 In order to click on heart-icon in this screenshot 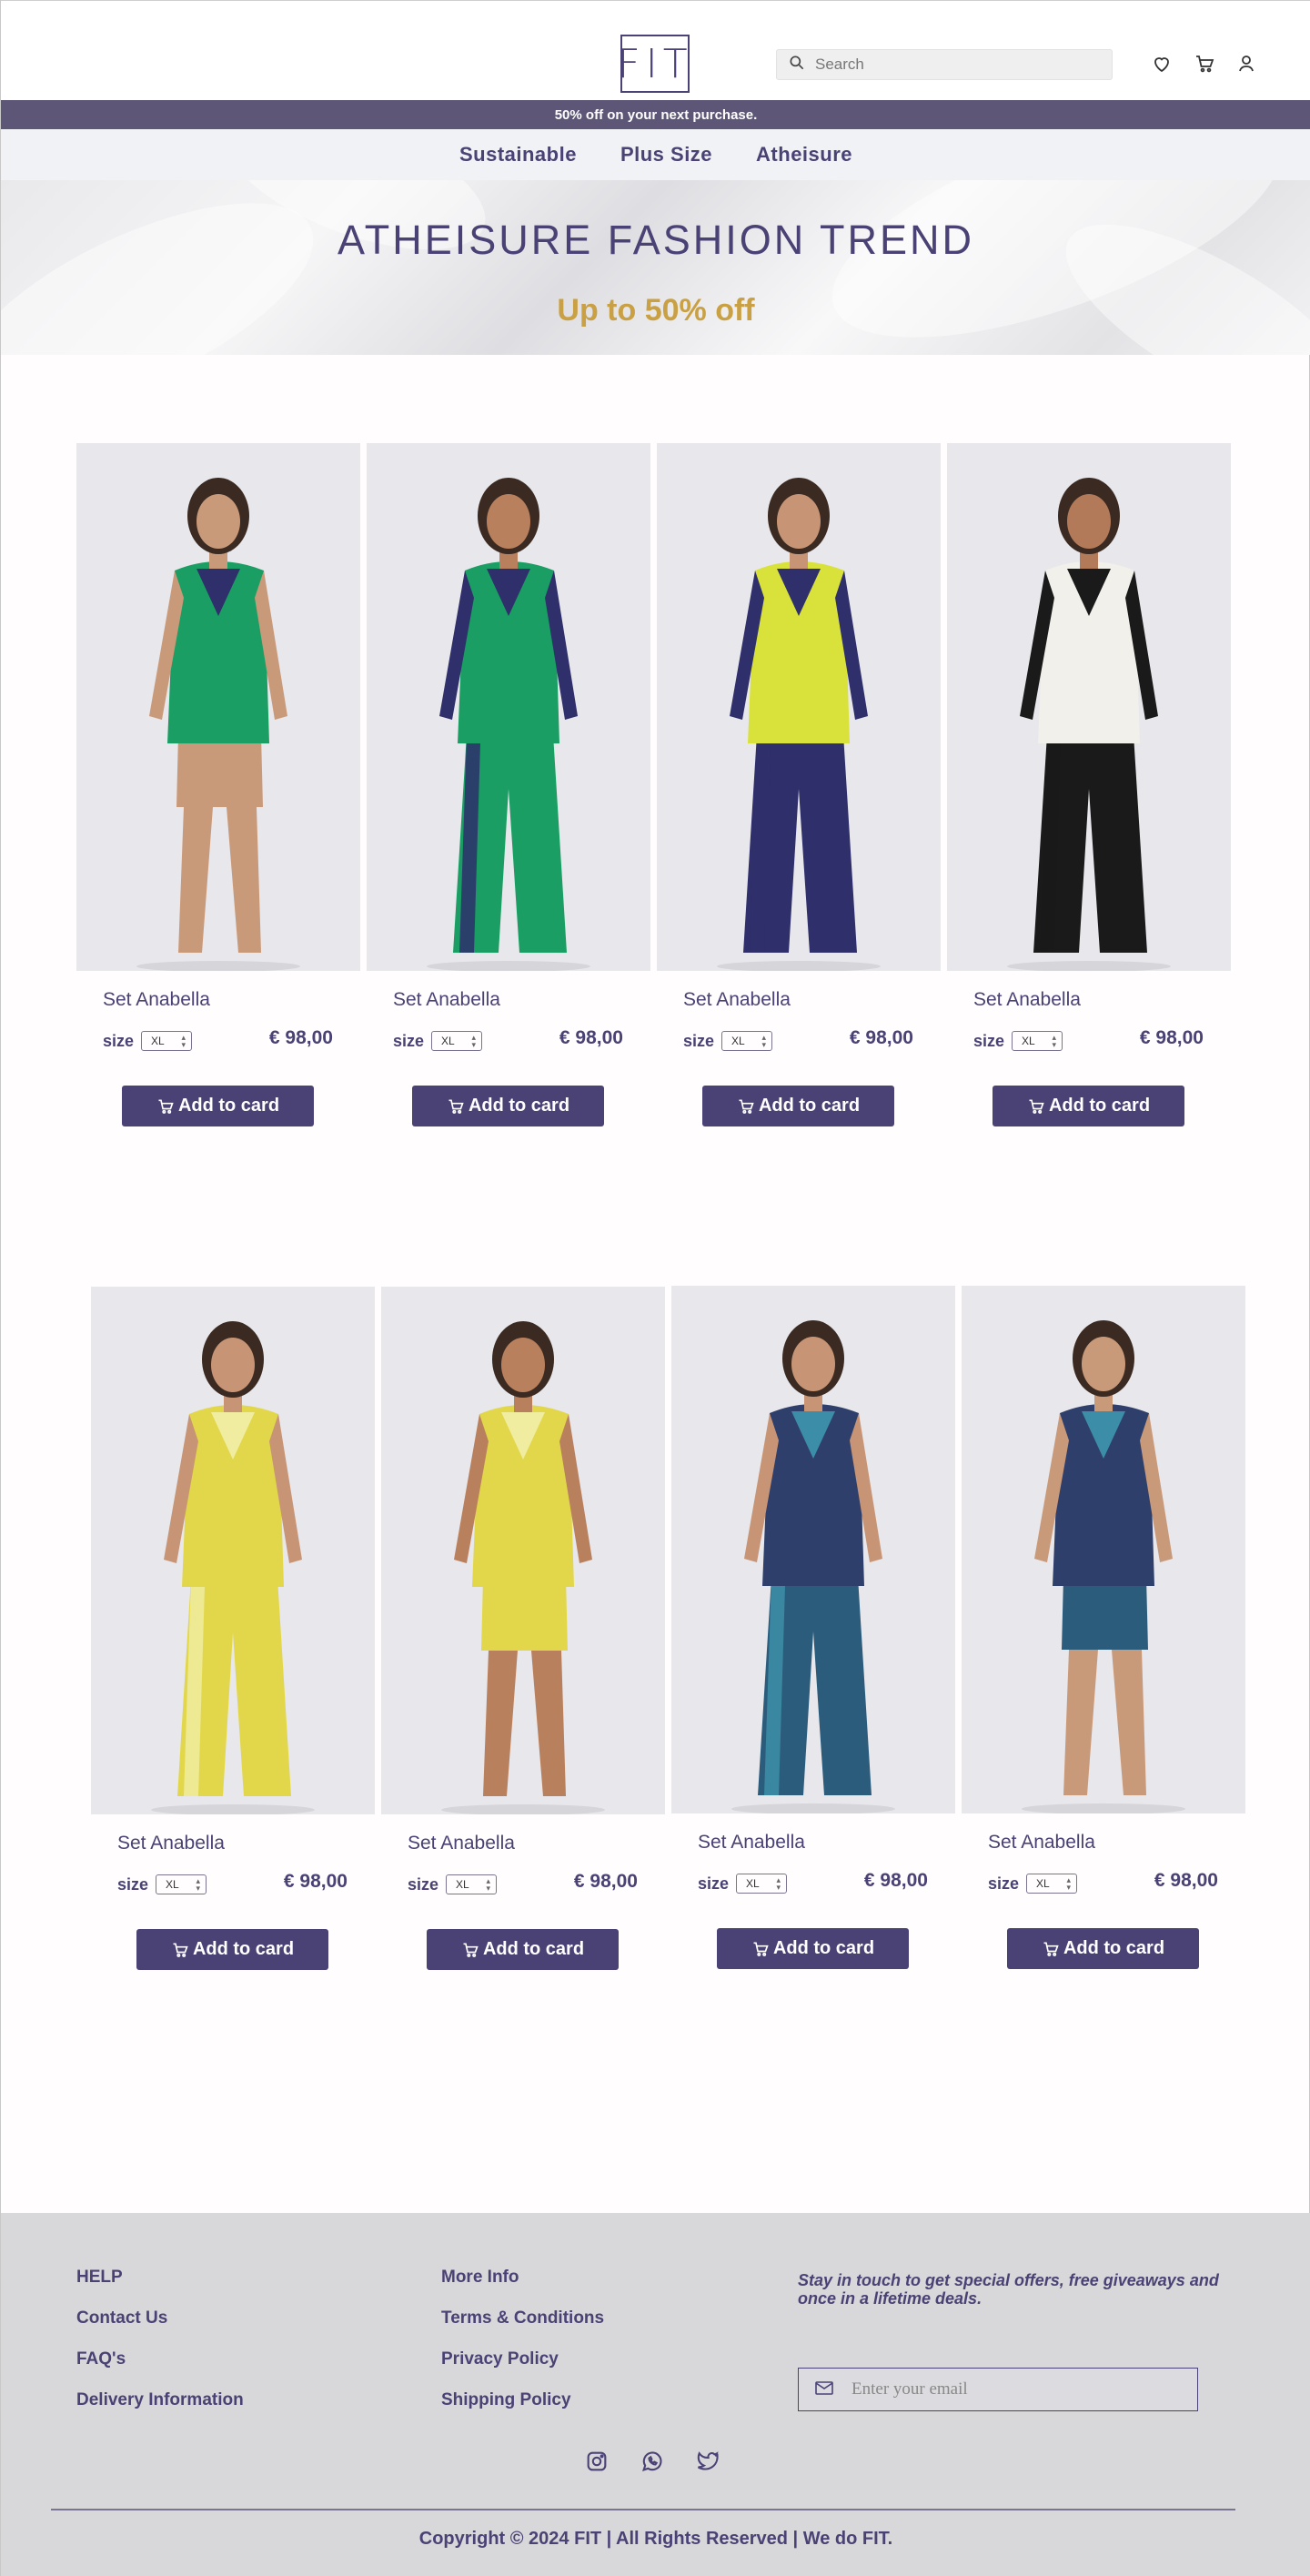, I will do `click(1161, 64)`.